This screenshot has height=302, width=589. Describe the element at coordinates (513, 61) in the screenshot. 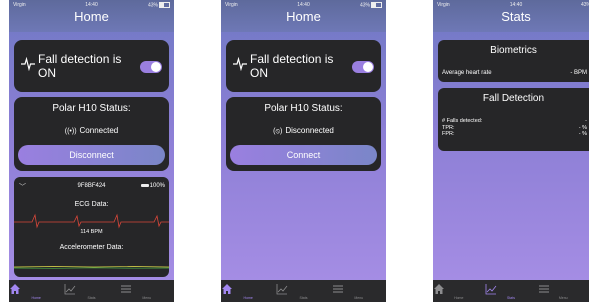

I see `biometrics-card: Biometrics Average heart rate - BPM` at that location.